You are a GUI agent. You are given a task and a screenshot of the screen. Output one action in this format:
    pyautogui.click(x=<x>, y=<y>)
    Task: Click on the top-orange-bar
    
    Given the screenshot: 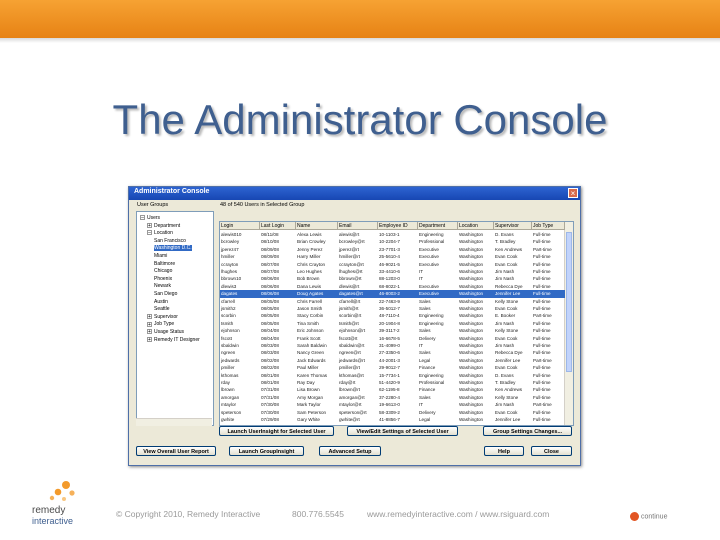 What is the action you would take?
    pyautogui.click(x=360, y=19)
    